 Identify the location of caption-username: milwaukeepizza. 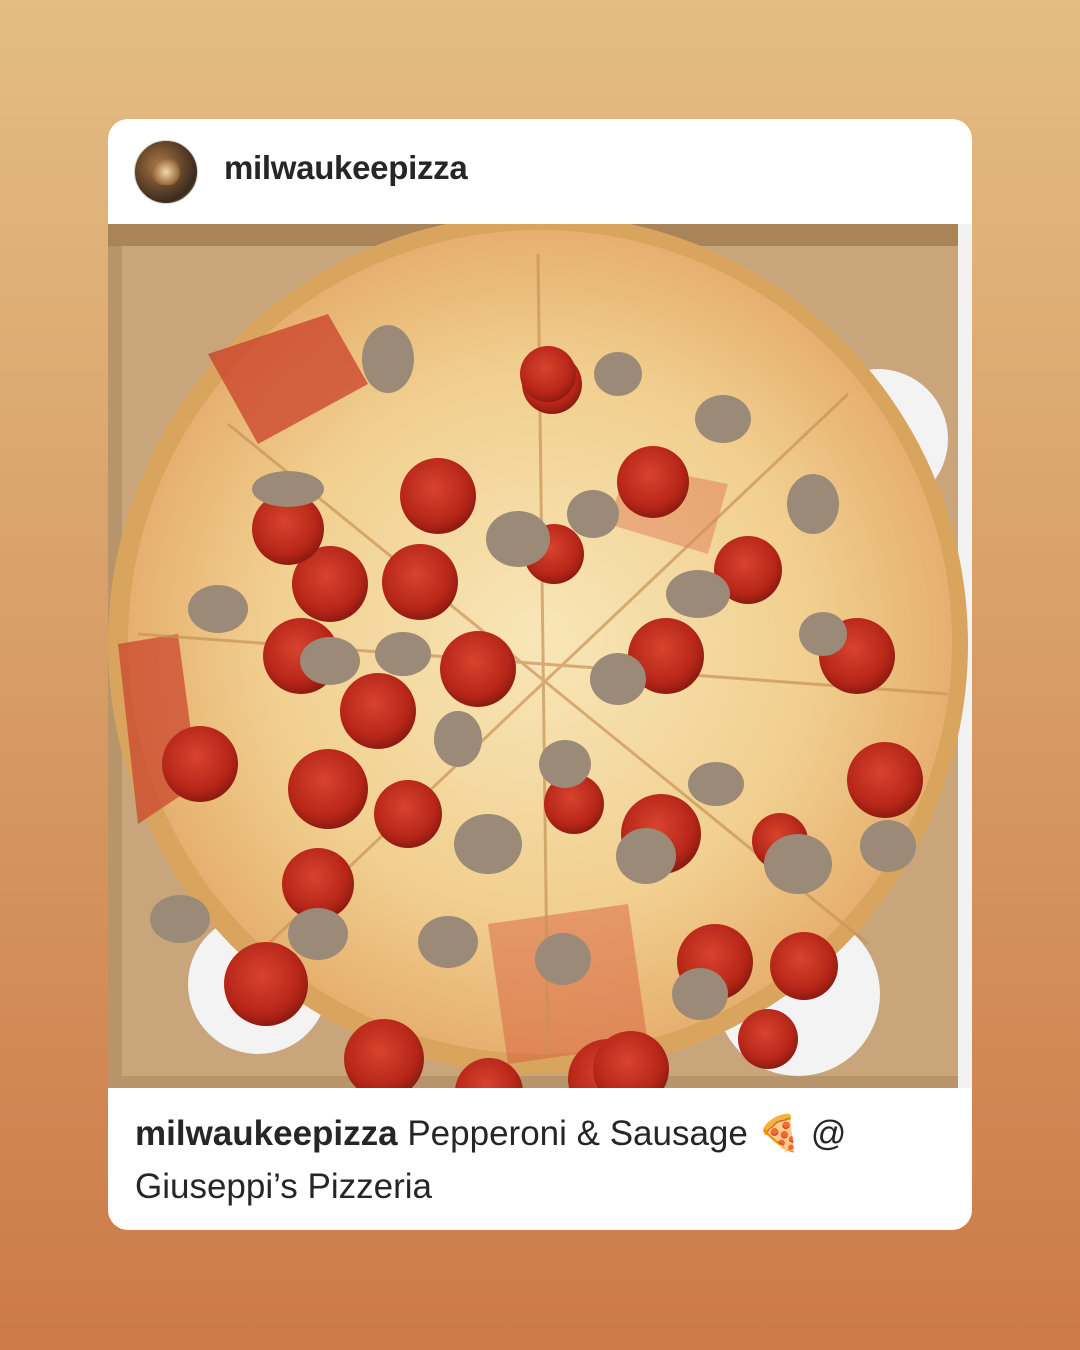
(266, 1133).